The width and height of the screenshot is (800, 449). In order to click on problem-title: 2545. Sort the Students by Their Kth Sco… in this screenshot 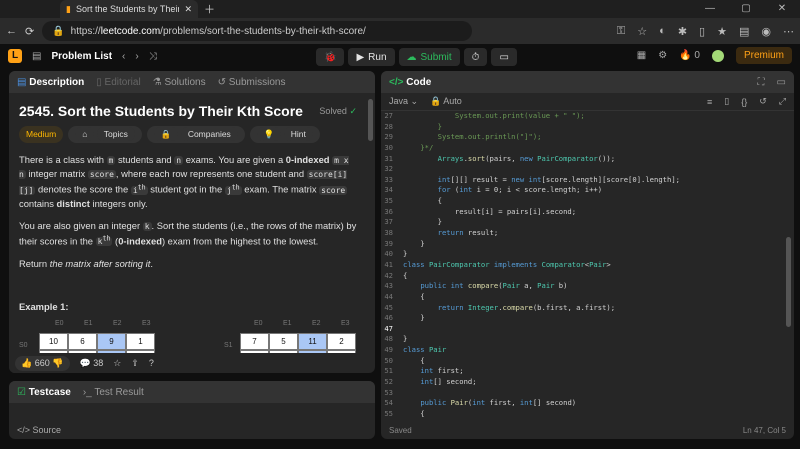, I will do `click(161, 111)`.